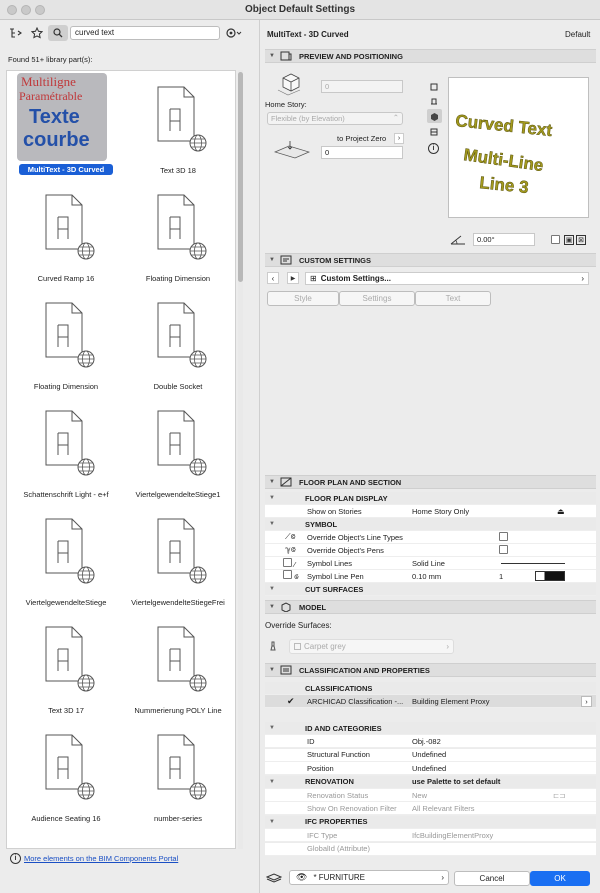 This screenshot has width=600, height=893. I want to click on property-row: GlobalId (Attribute), so click(430, 849).